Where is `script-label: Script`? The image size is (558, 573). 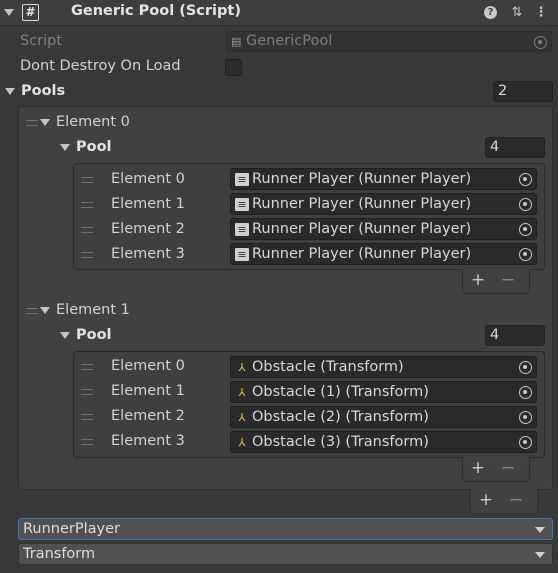 script-label: Script is located at coordinates (41, 41).